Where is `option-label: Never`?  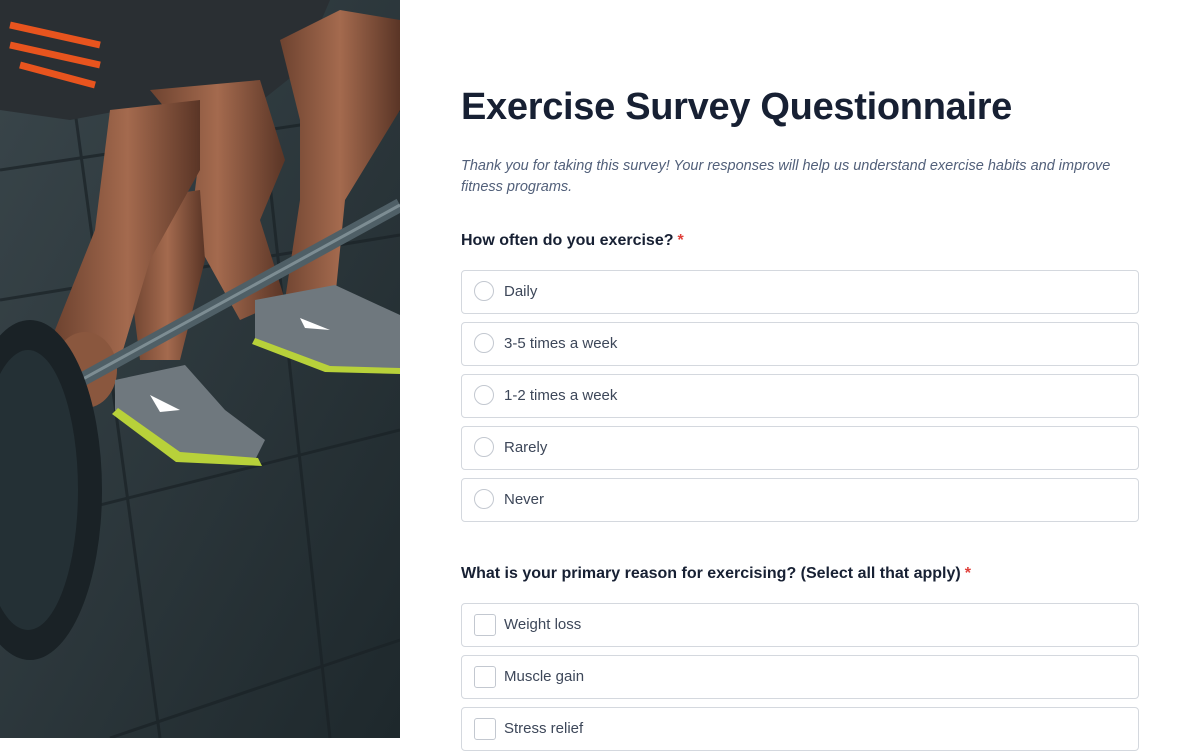
option-label: Never is located at coordinates (524, 499).